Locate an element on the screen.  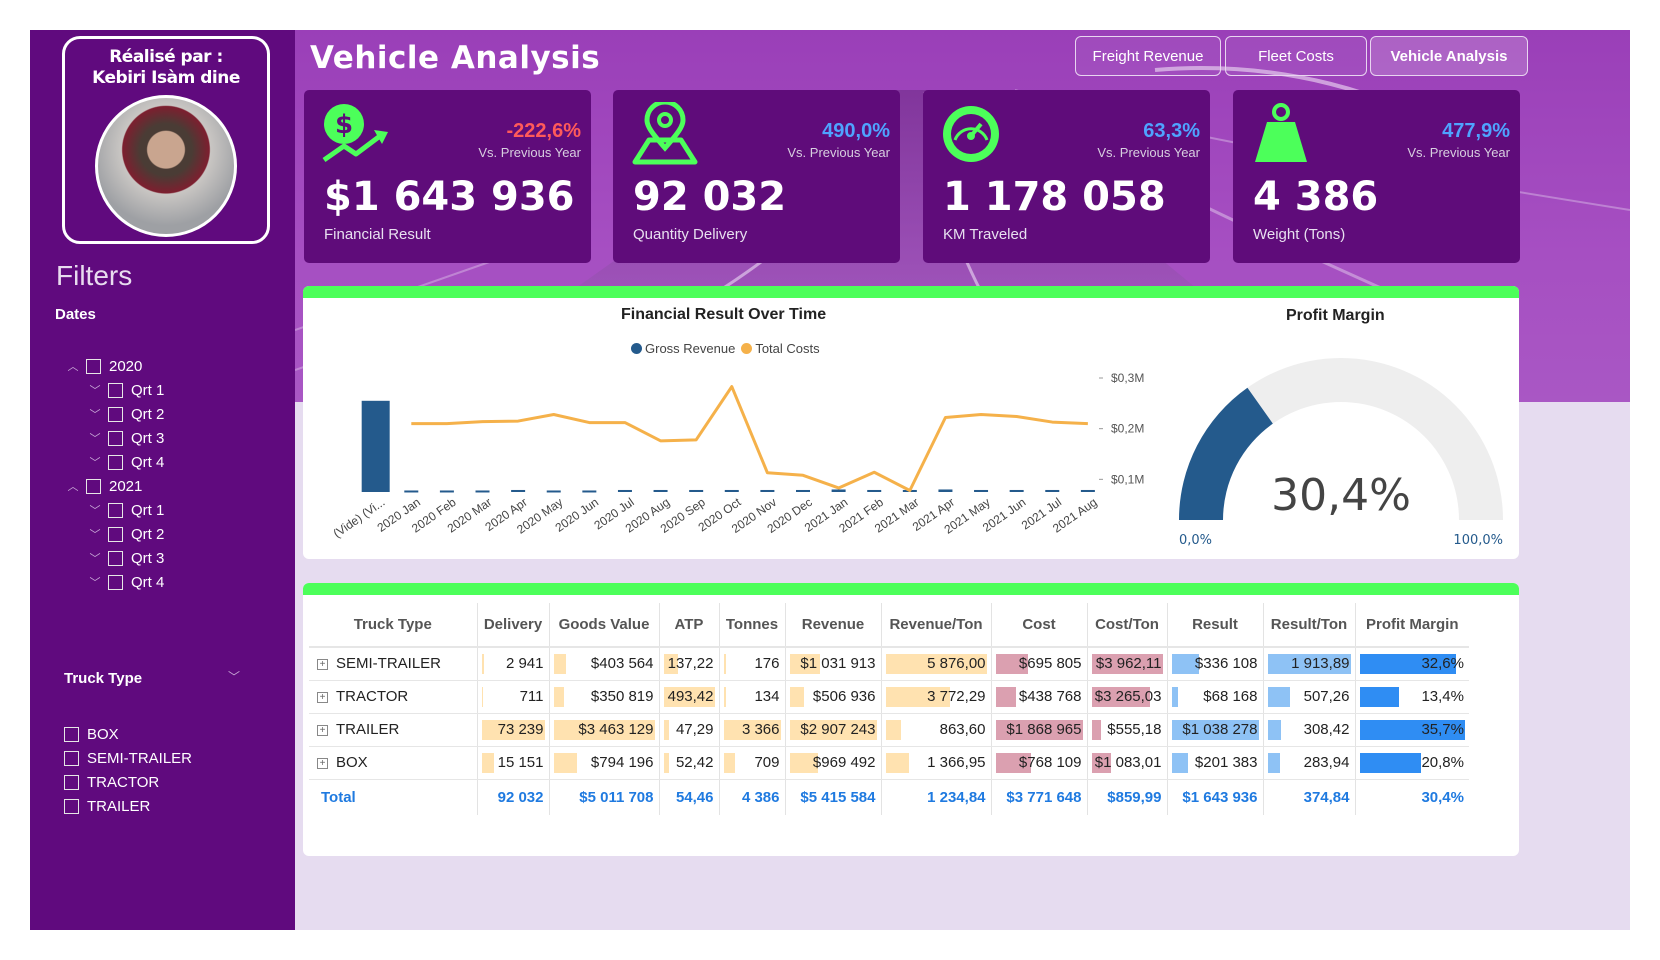
column-header: Truck Type is located at coordinates (393, 625).